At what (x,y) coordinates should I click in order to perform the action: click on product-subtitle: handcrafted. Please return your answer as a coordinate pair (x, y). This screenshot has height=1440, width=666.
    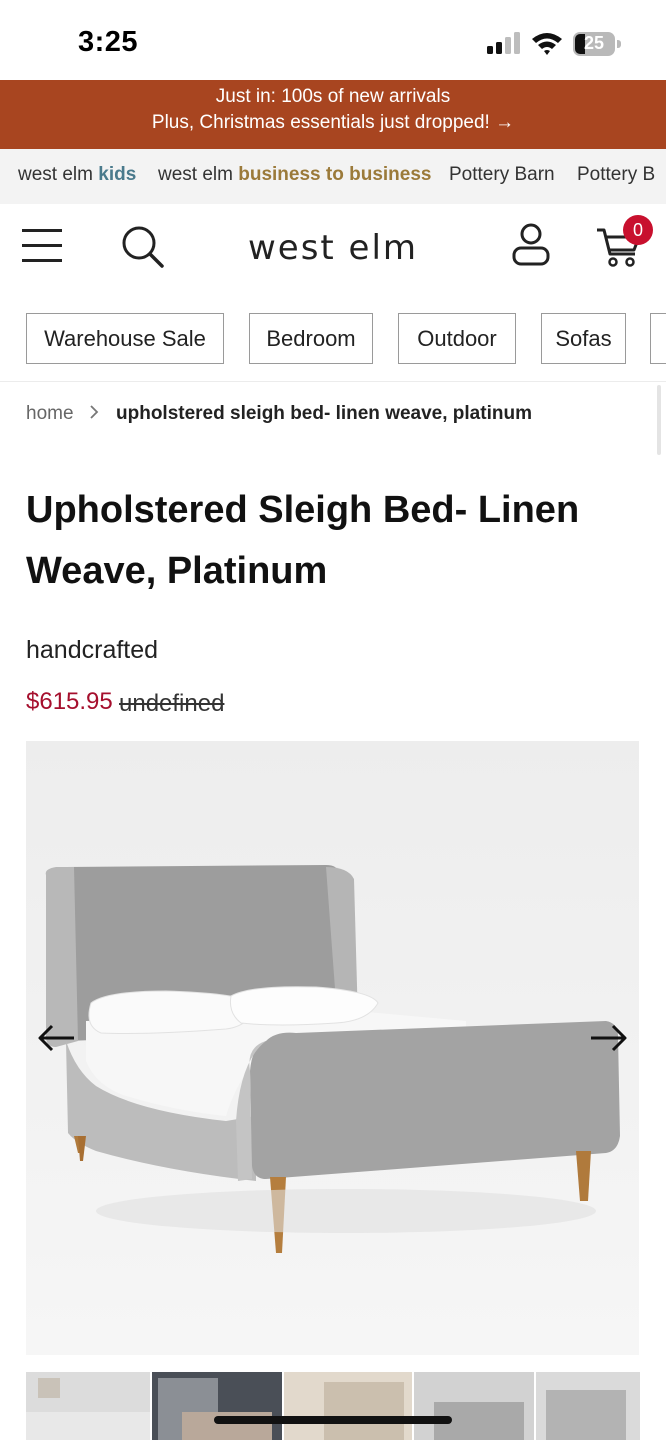
    Looking at the image, I should click on (92, 650).